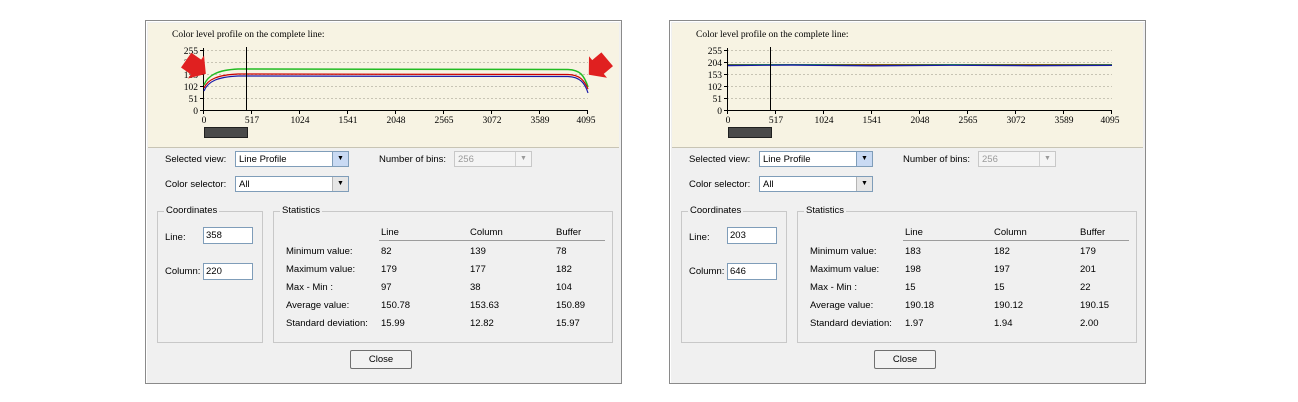  Describe the element at coordinates (738, 271) in the screenshot. I see `column-value: 646` at that location.